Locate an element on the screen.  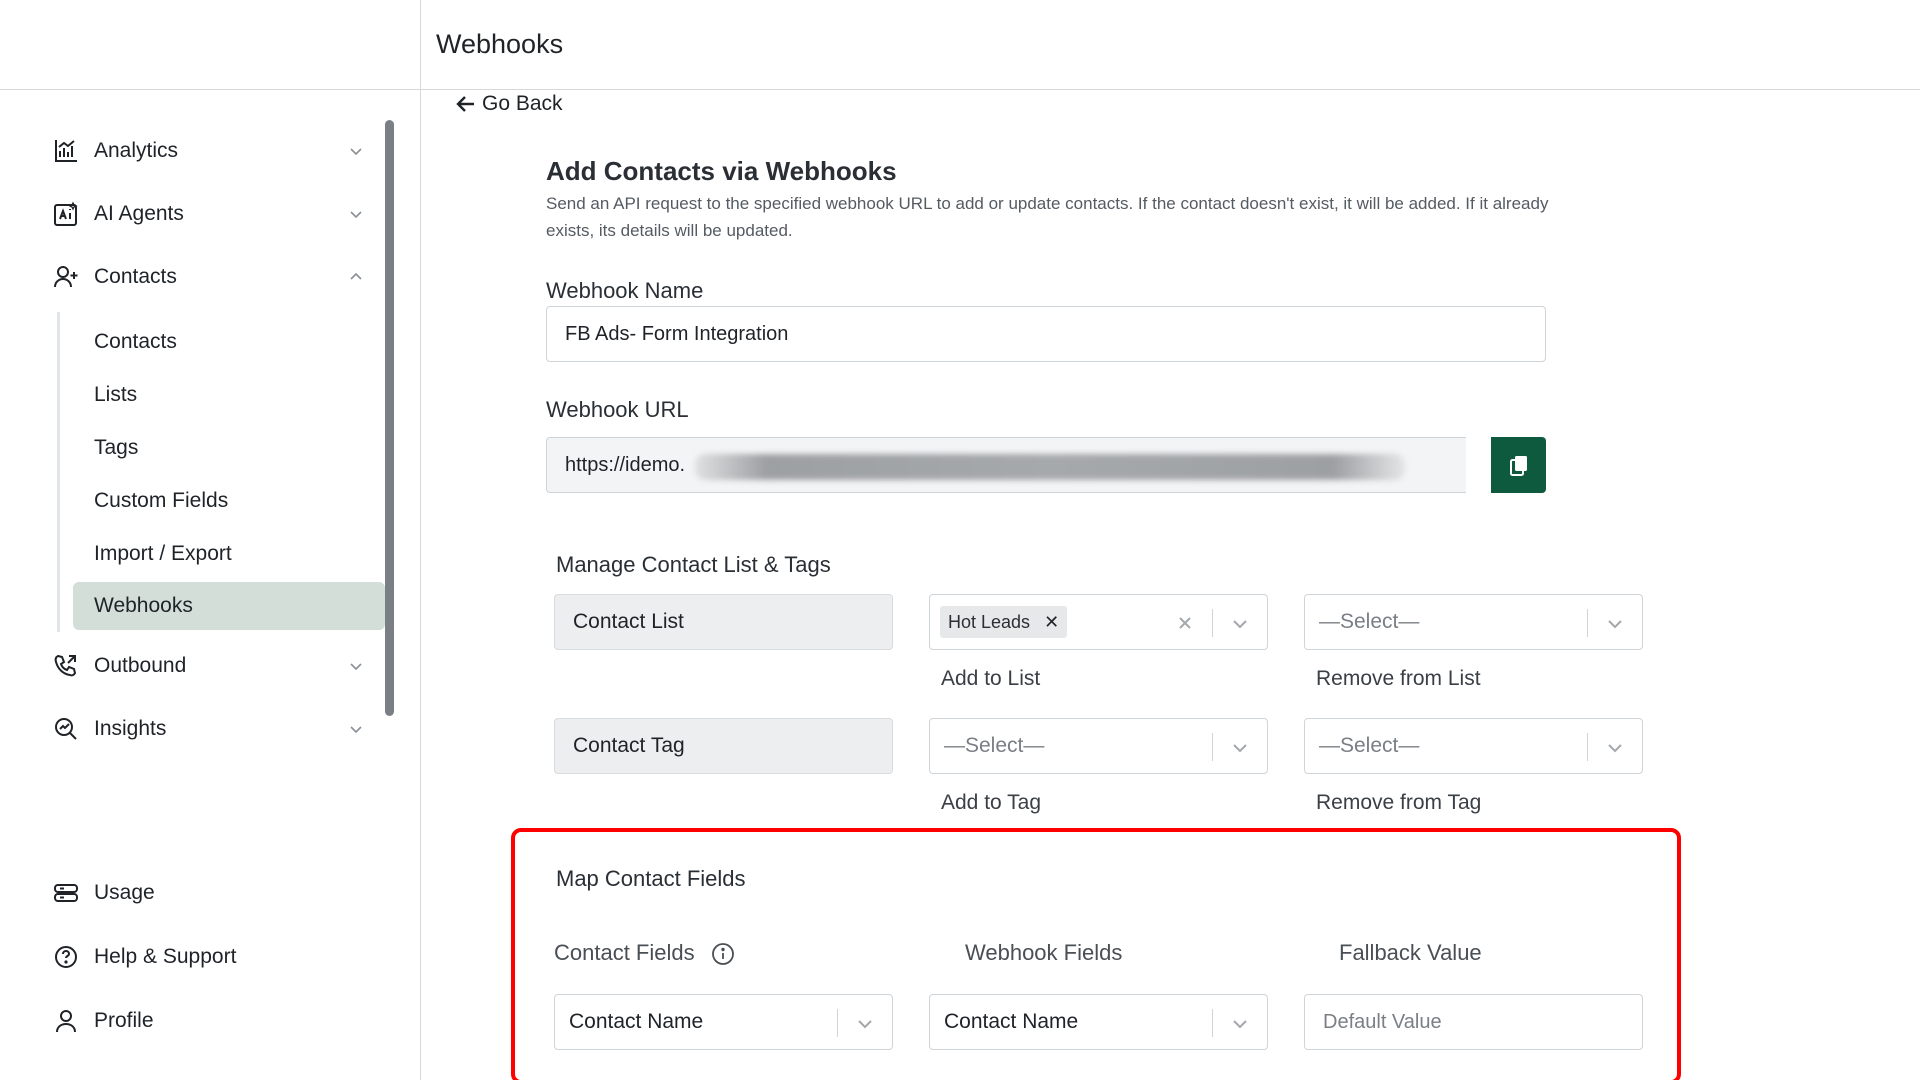
insights-icon is located at coordinates (66, 729).